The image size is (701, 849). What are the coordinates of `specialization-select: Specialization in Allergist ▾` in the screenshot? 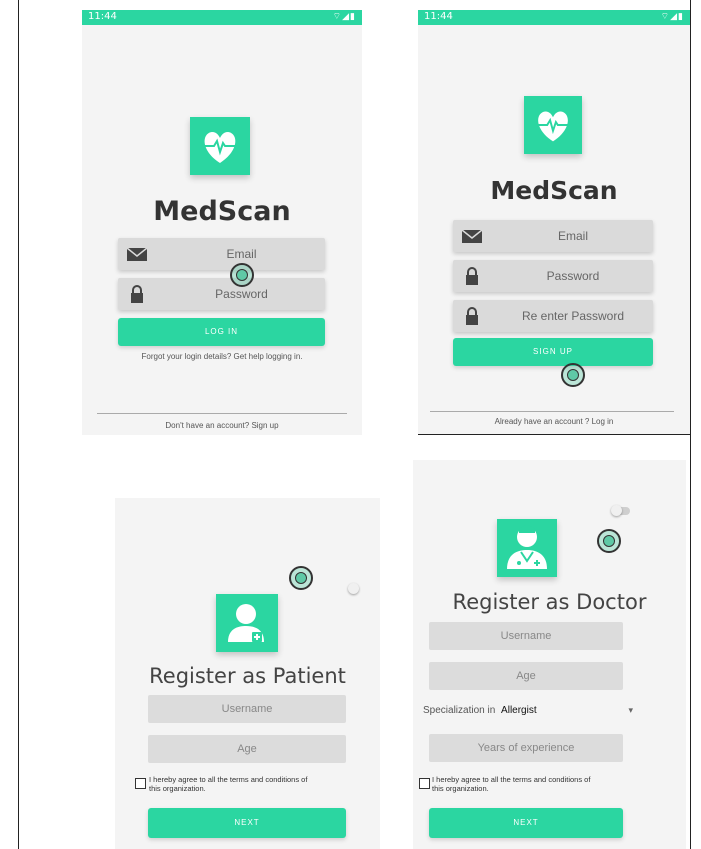 It's located at (528, 714).